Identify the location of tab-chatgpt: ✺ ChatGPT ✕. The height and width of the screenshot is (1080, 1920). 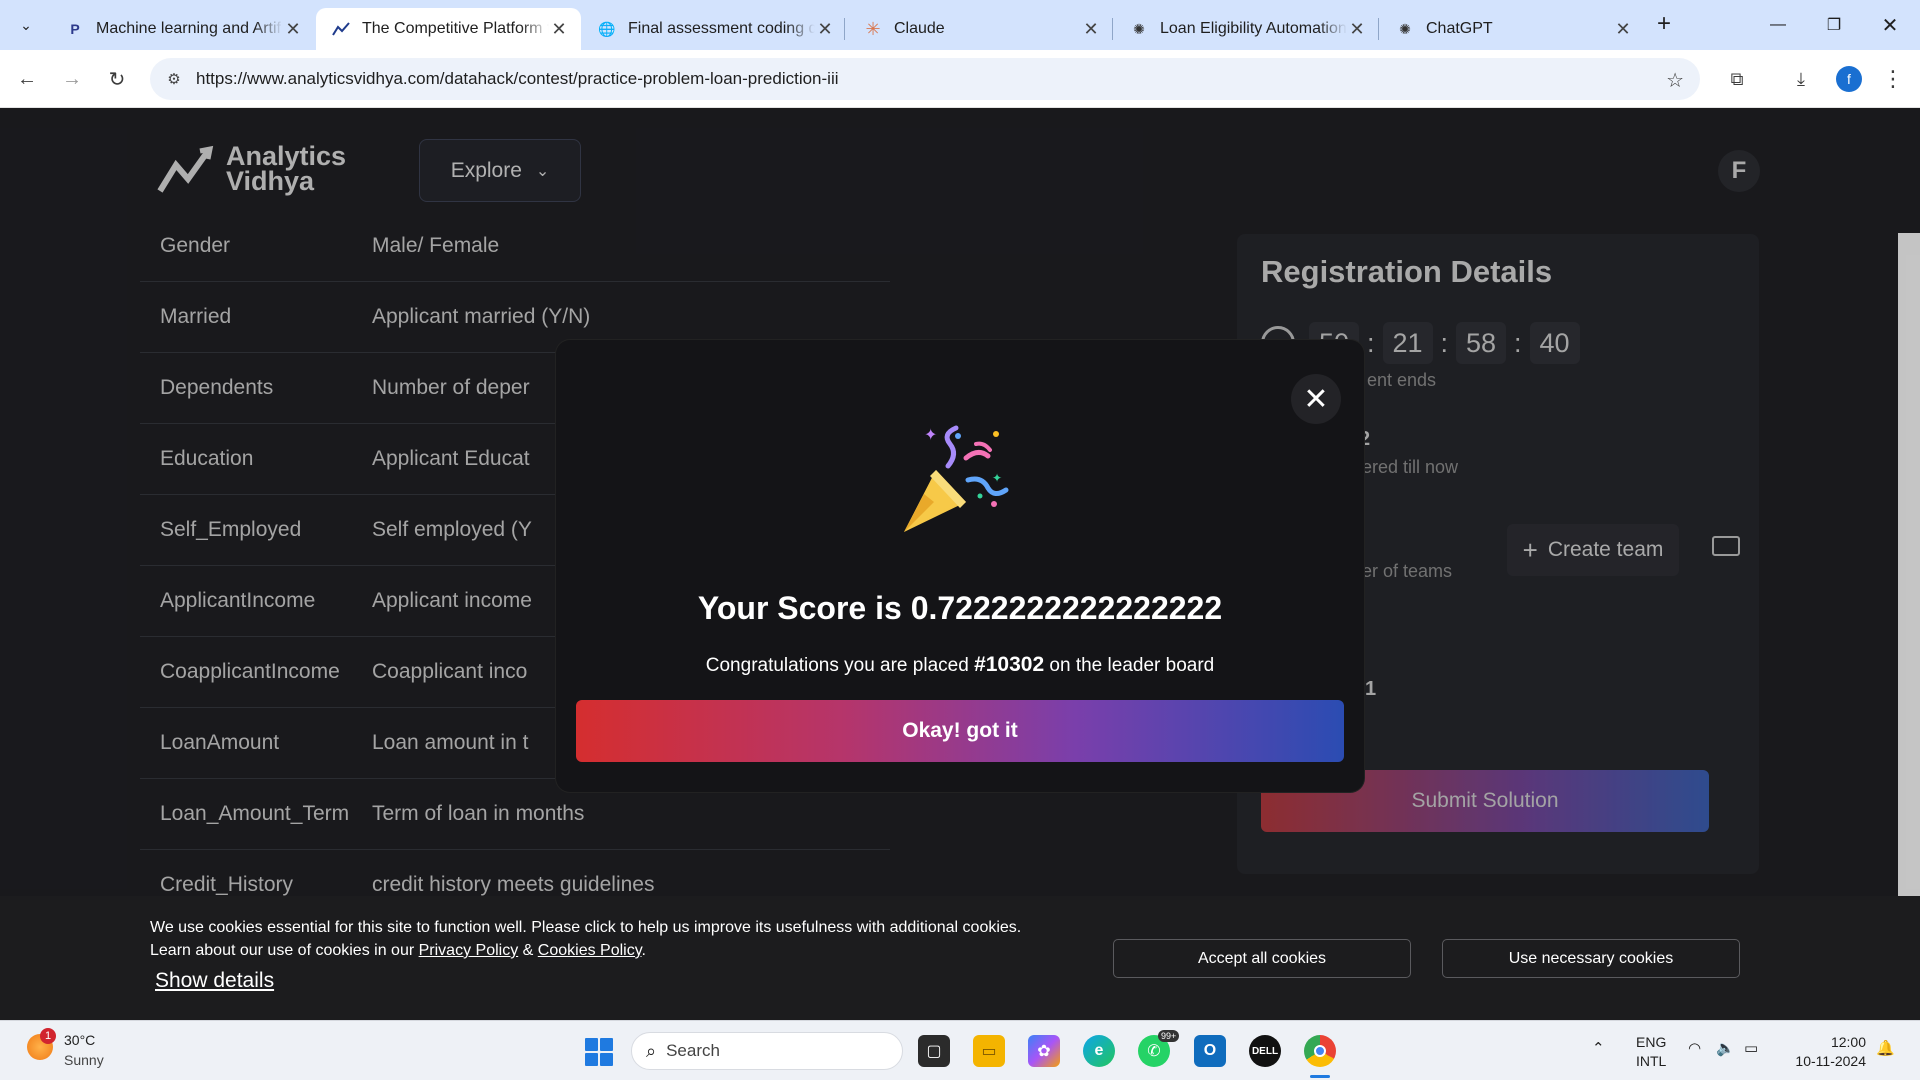
(1512, 29).